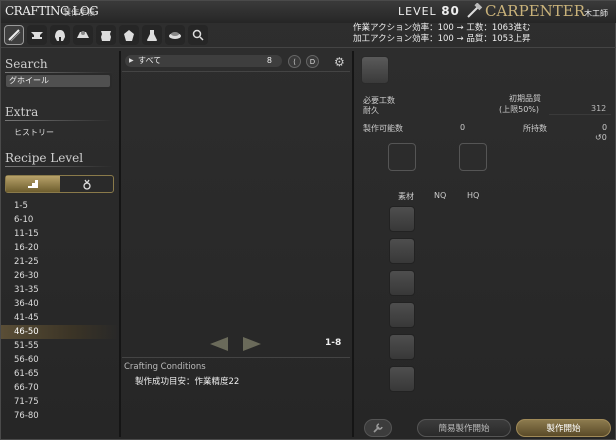 This screenshot has width=616, height=440. Describe the element at coordinates (60, 318) in the screenshot. I see `recipe-level-item: 41-45` at that location.